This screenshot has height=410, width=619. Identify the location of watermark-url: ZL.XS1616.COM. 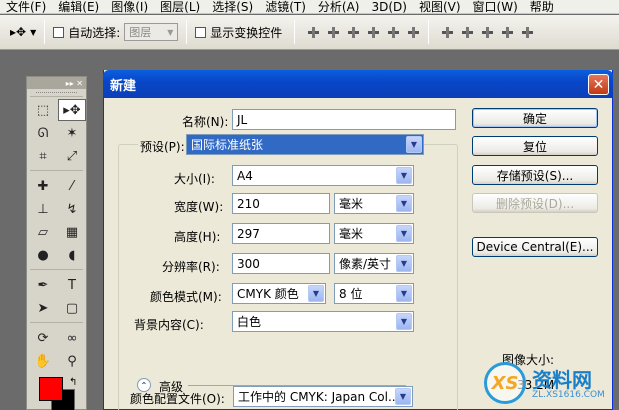
(568, 395).